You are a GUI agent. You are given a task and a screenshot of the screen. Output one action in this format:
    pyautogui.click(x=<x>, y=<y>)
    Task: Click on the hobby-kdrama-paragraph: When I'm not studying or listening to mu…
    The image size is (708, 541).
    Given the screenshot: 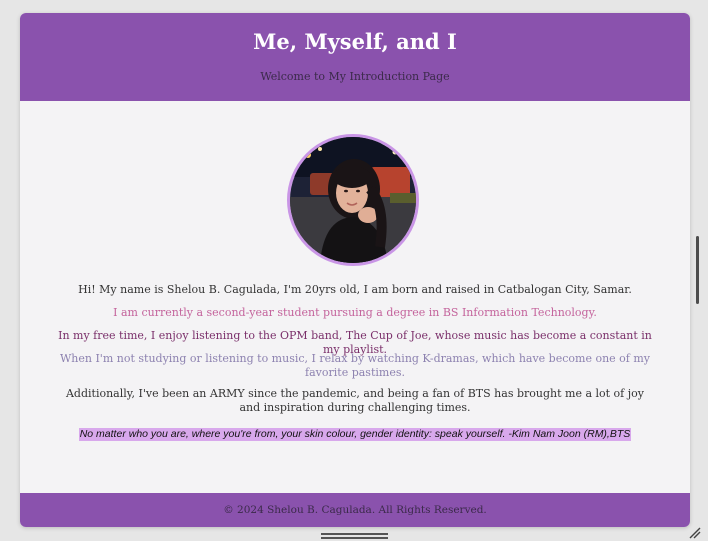 What is the action you would take?
    pyautogui.click(x=354, y=365)
    